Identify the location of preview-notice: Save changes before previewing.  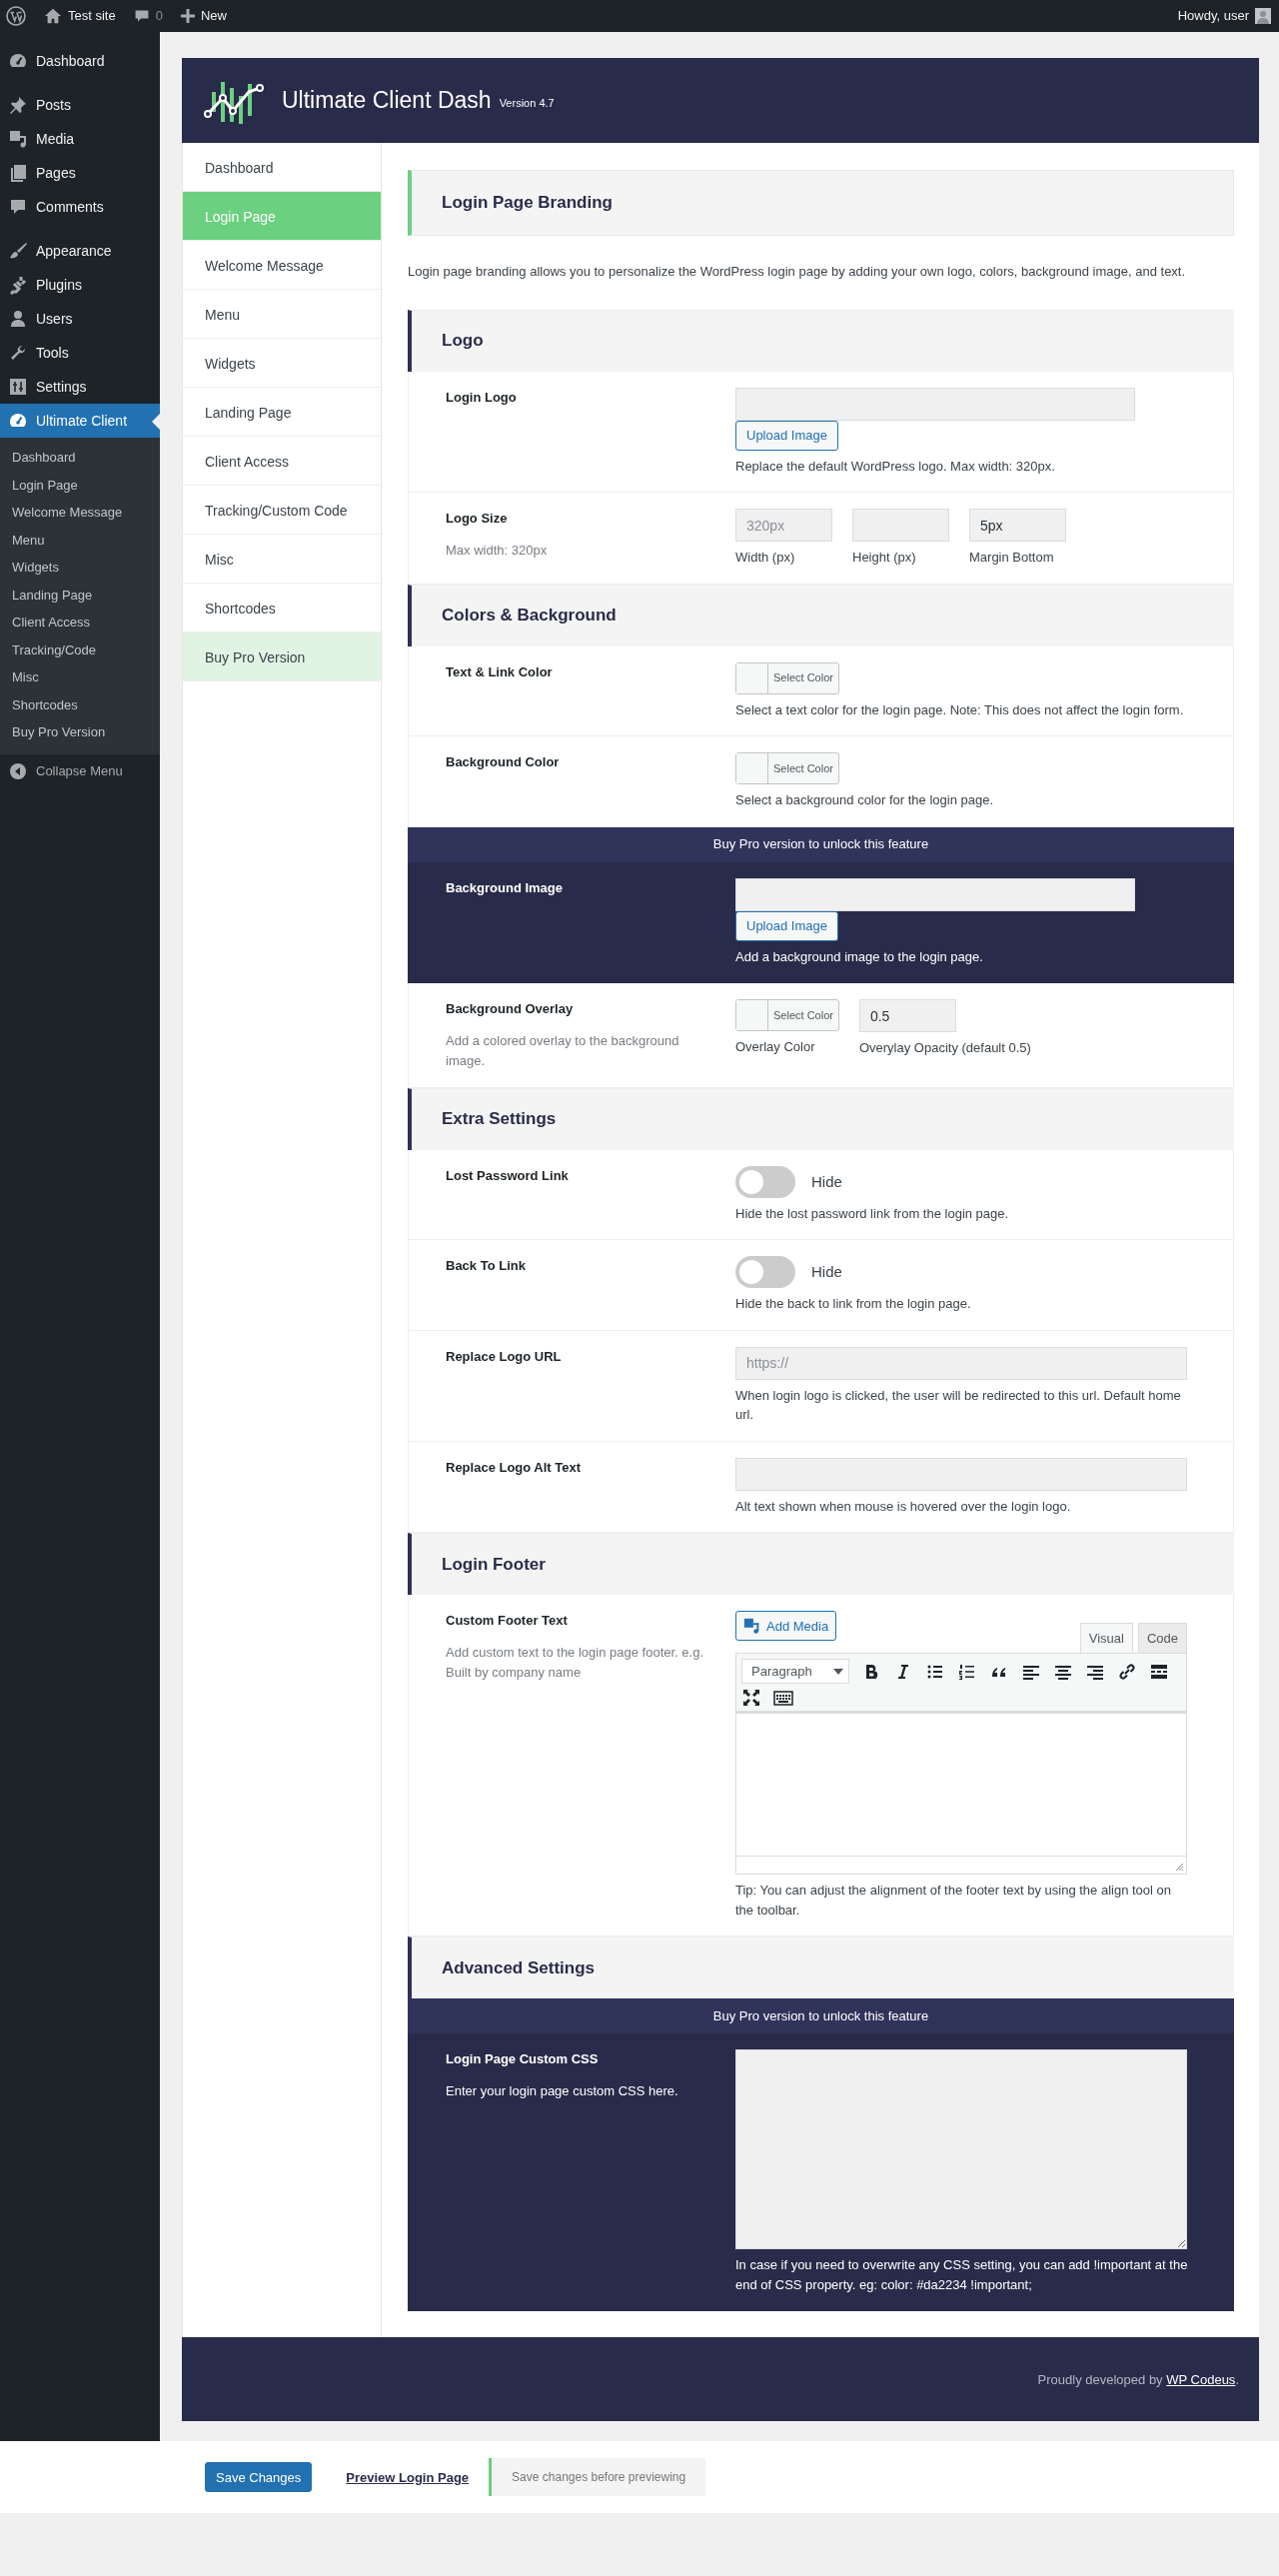
(597, 2477).